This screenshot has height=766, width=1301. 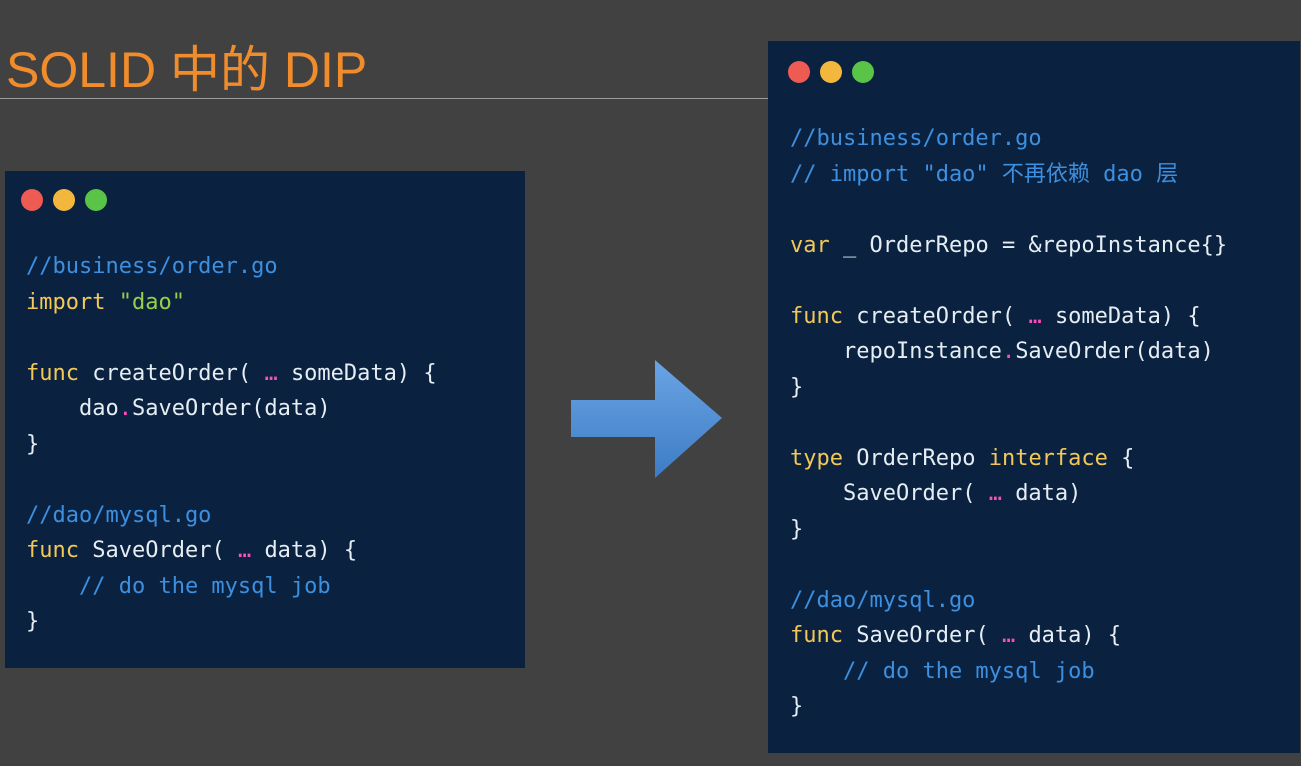 What do you see at coordinates (909, 493) in the screenshot?
I see `method-name: SaveOrder(` at bounding box center [909, 493].